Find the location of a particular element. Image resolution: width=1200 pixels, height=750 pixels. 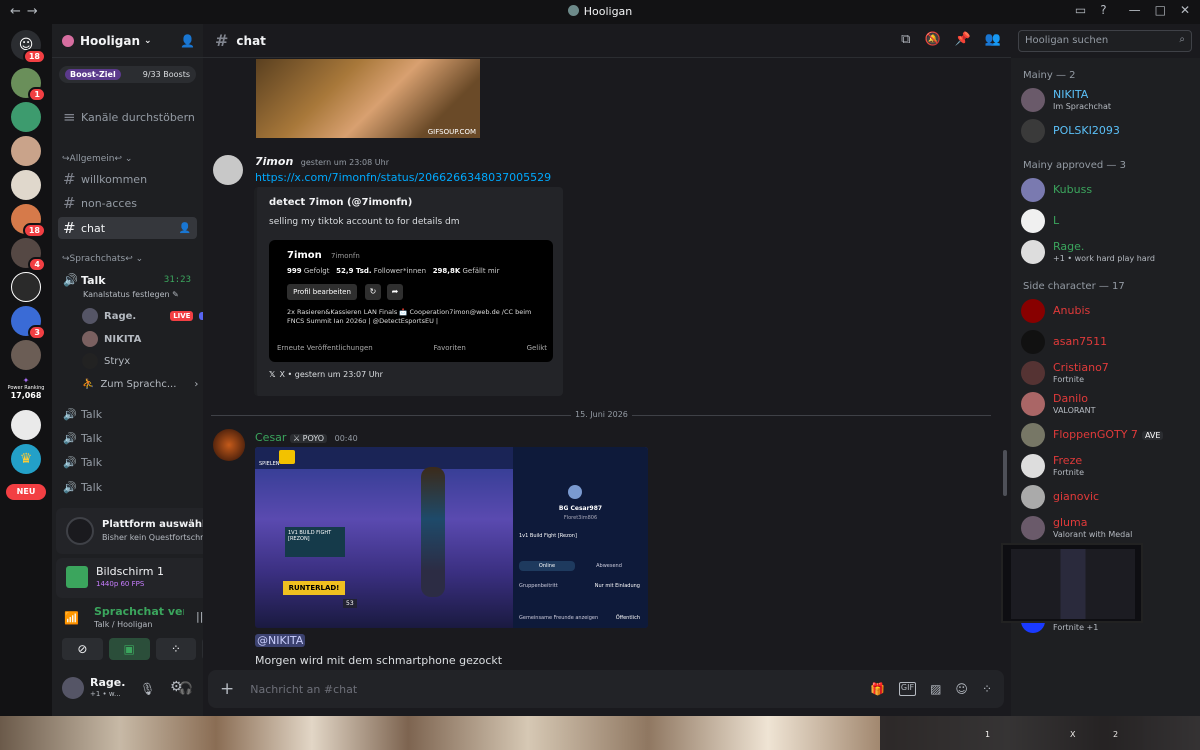

camera-off-button: ⊘ is located at coordinates (82, 649).